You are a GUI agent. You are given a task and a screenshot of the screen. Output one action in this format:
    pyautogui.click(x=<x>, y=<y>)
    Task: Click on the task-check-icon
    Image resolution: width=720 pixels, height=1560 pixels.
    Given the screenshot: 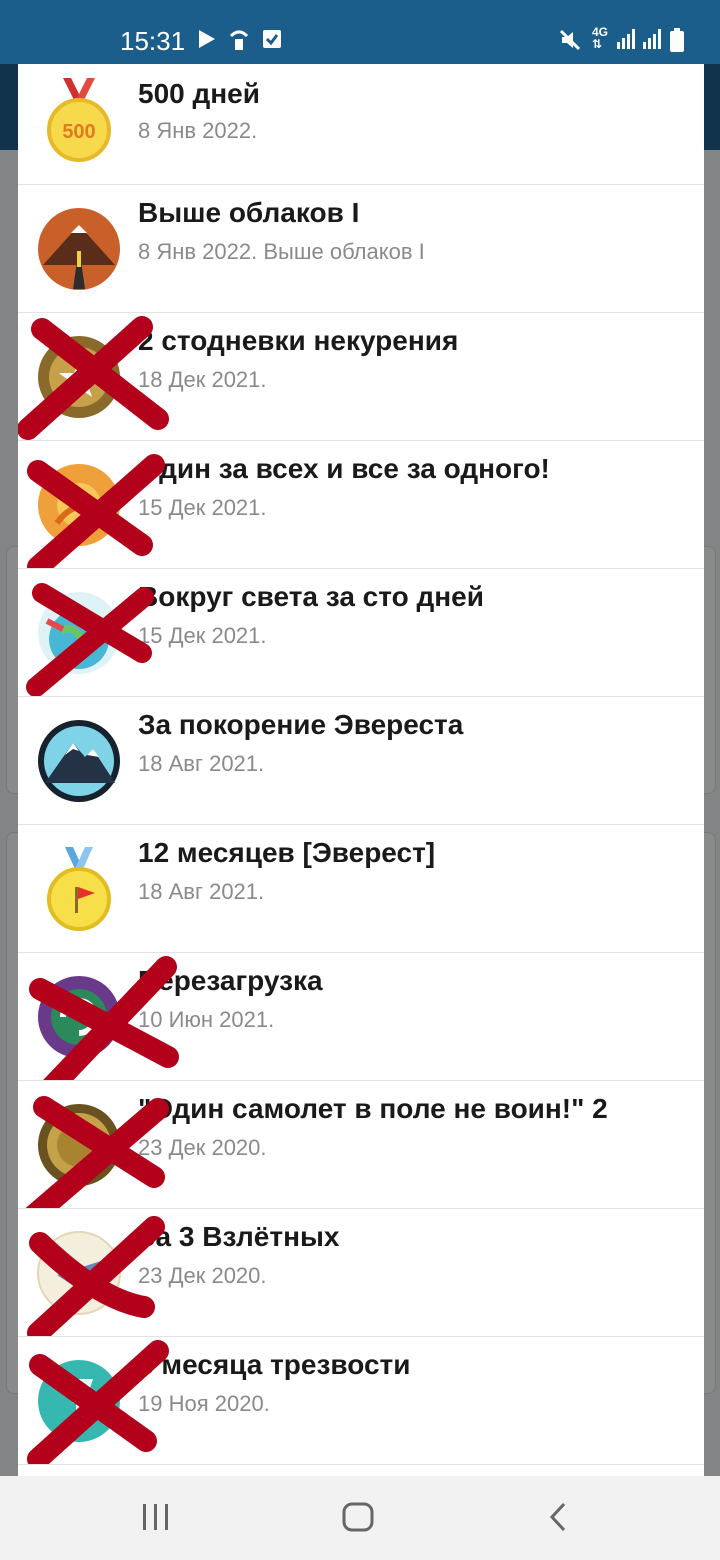 What is the action you would take?
    pyautogui.click(x=272, y=39)
    